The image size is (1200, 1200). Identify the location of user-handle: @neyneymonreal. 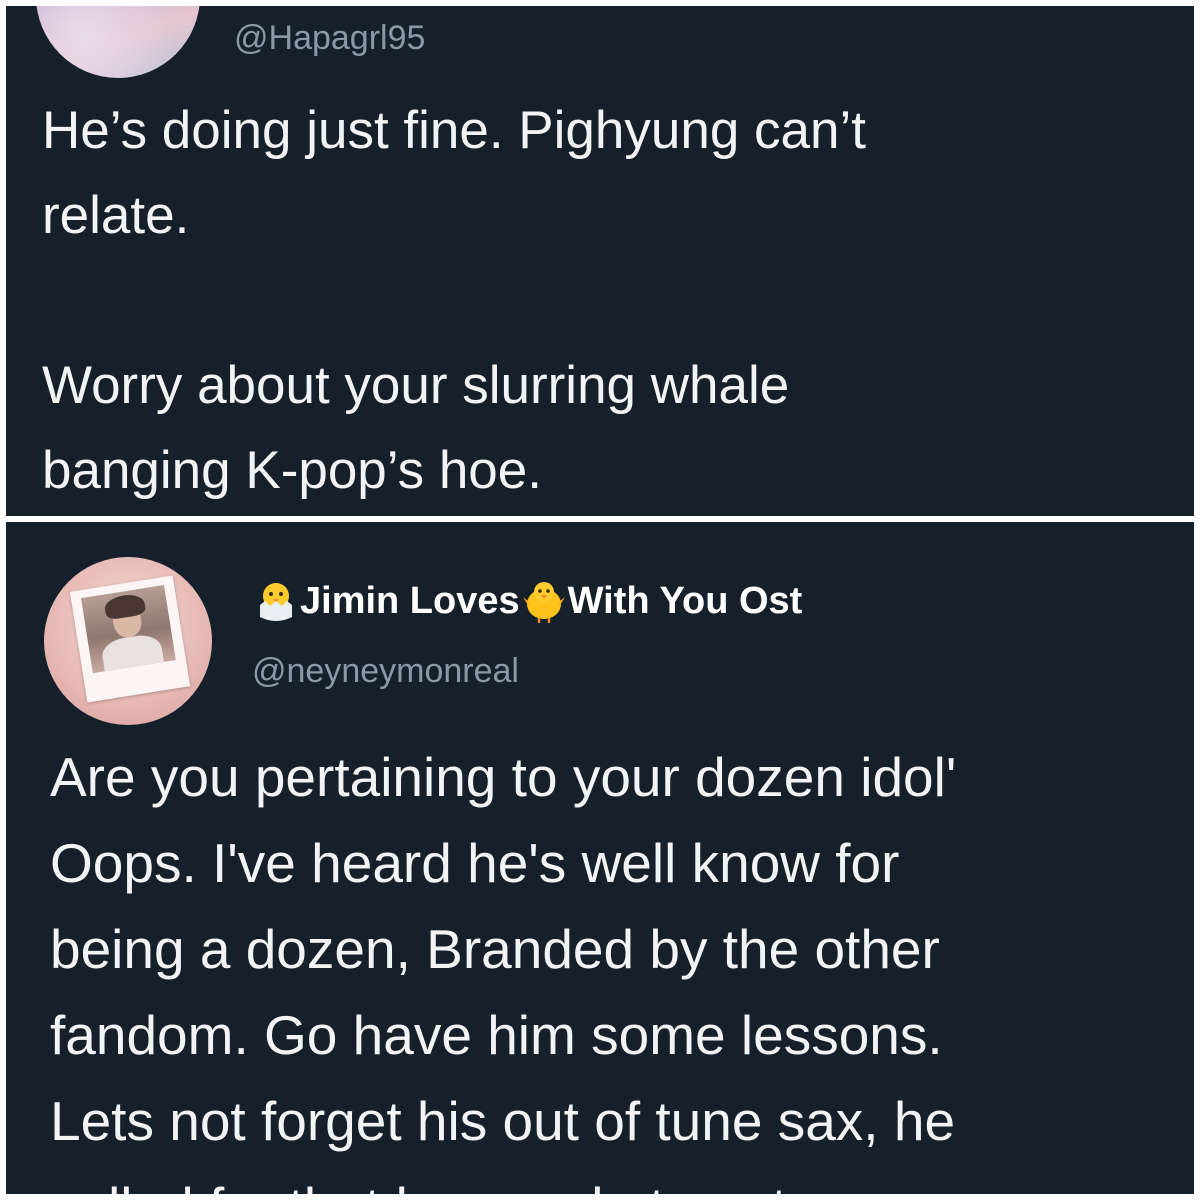
(385, 671).